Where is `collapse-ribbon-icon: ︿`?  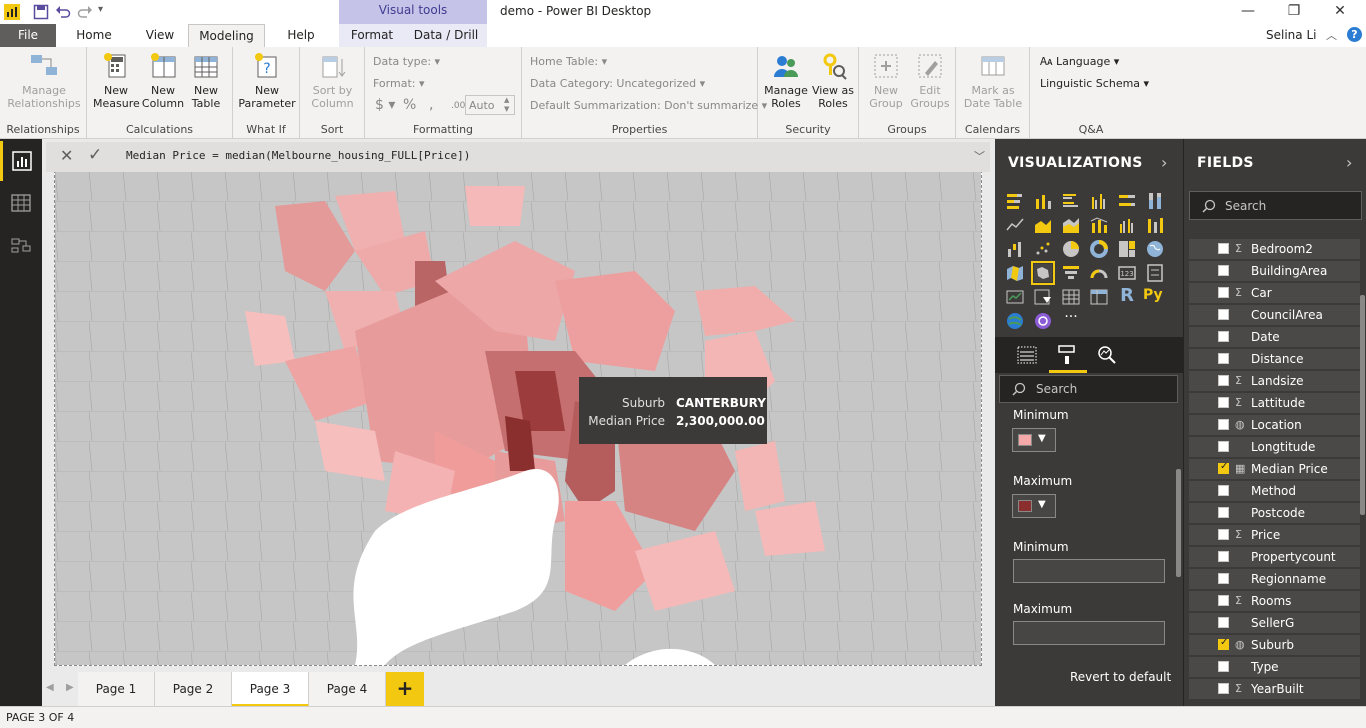 collapse-ribbon-icon: ︿ is located at coordinates (1331, 35).